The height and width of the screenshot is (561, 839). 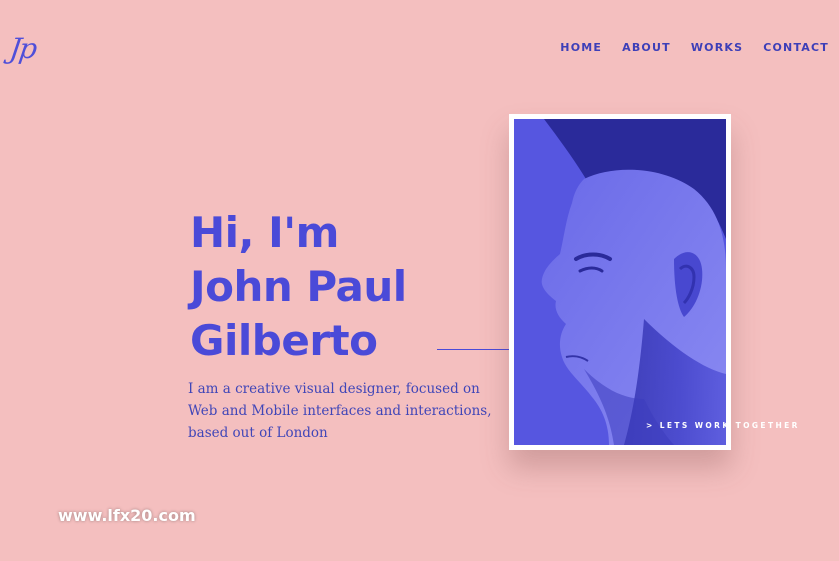 I want to click on brand-logo: Jp, so click(x=23, y=48).